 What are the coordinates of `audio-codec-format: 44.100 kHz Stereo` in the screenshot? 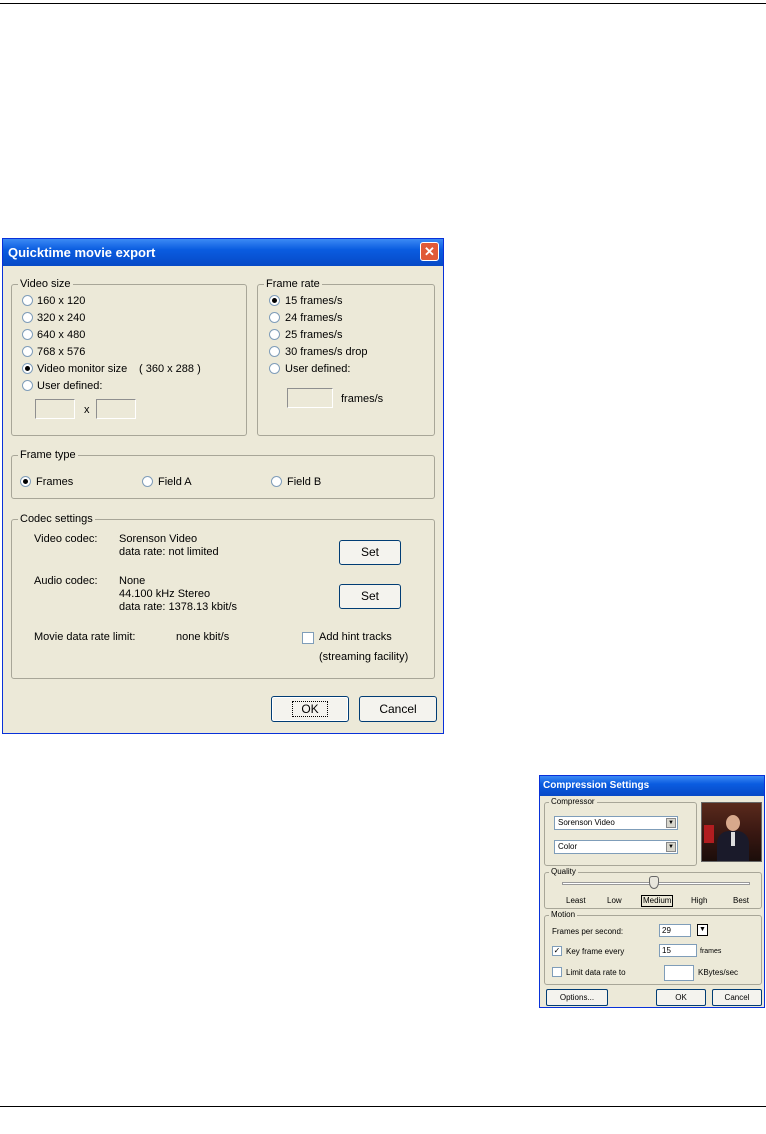 It's located at (165, 594).